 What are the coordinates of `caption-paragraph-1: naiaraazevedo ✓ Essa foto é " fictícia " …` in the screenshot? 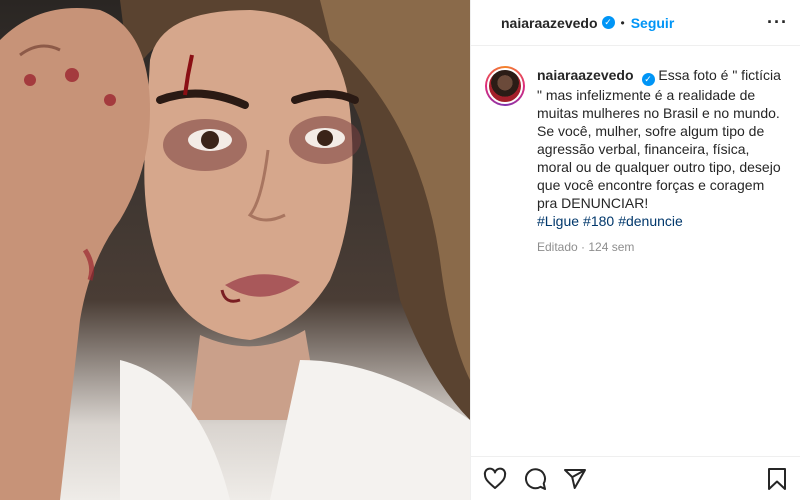 It's located at (662, 94).